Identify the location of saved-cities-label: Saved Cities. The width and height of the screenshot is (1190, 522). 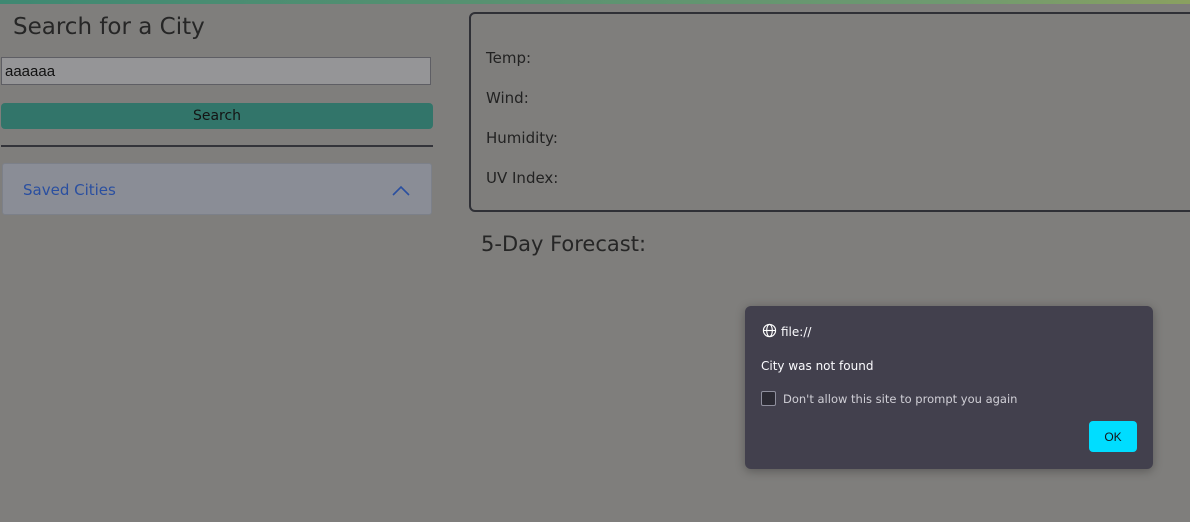
(69, 190).